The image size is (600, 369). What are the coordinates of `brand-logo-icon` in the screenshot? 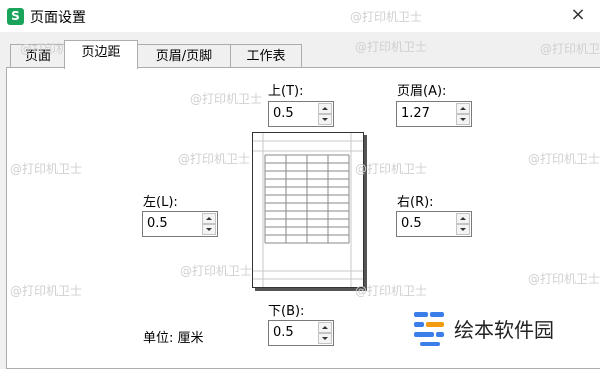 It's located at (429, 329).